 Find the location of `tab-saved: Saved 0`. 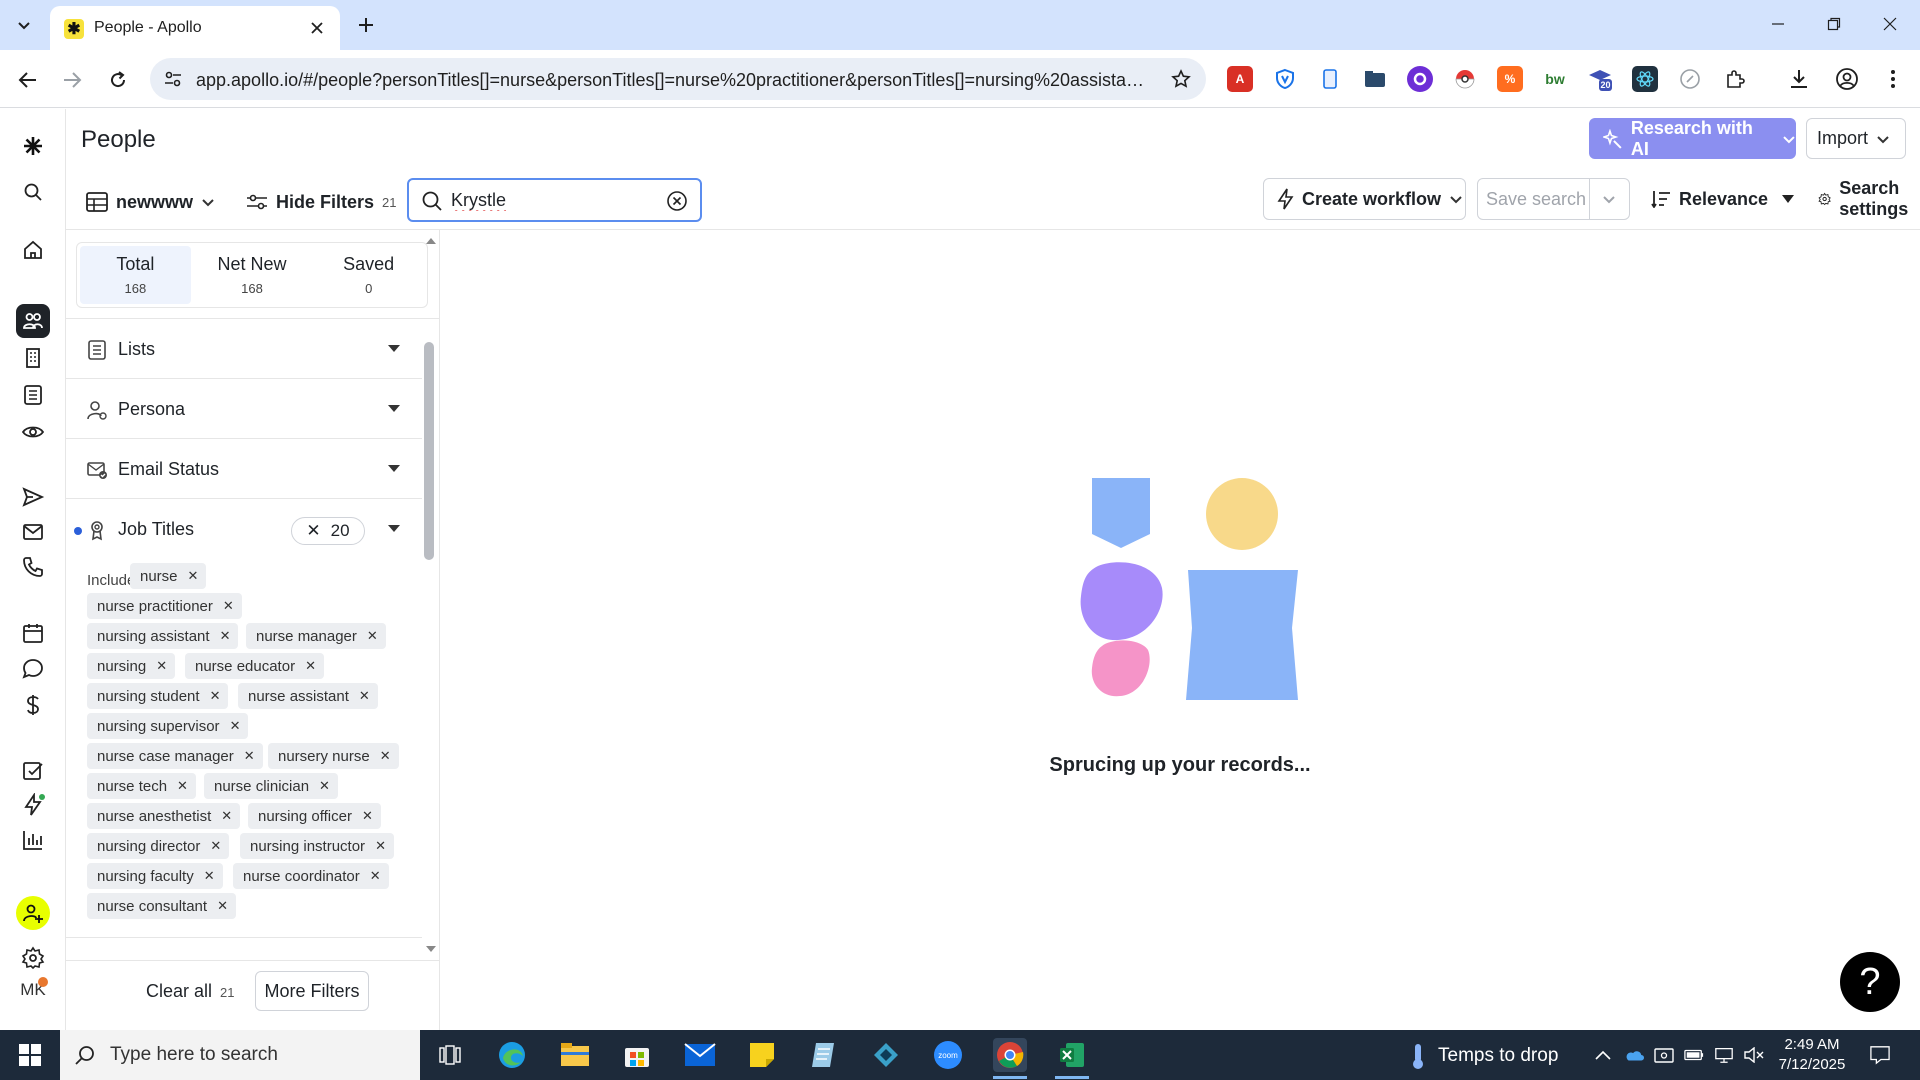

tab-saved: Saved 0 is located at coordinates (368, 275).